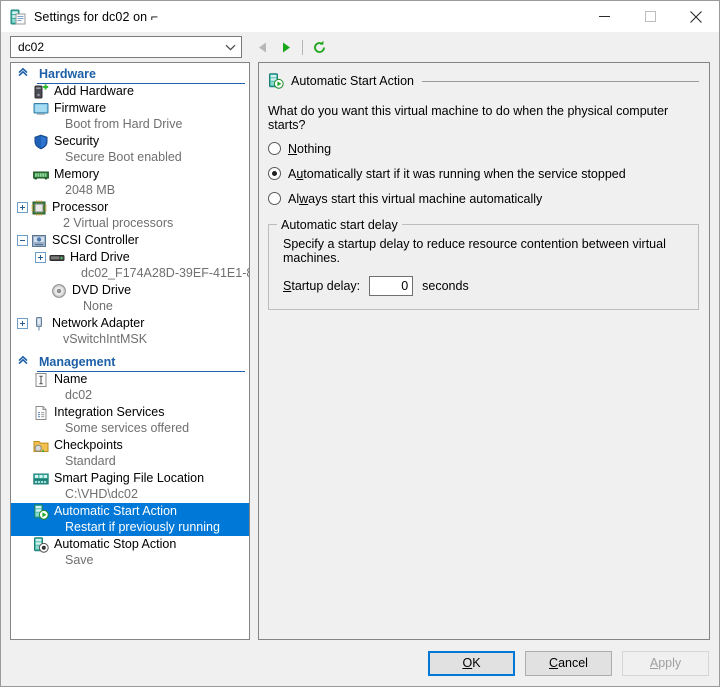 This screenshot has height=687, width=720. I want to click on ok-label: OK, so click(471, 663).